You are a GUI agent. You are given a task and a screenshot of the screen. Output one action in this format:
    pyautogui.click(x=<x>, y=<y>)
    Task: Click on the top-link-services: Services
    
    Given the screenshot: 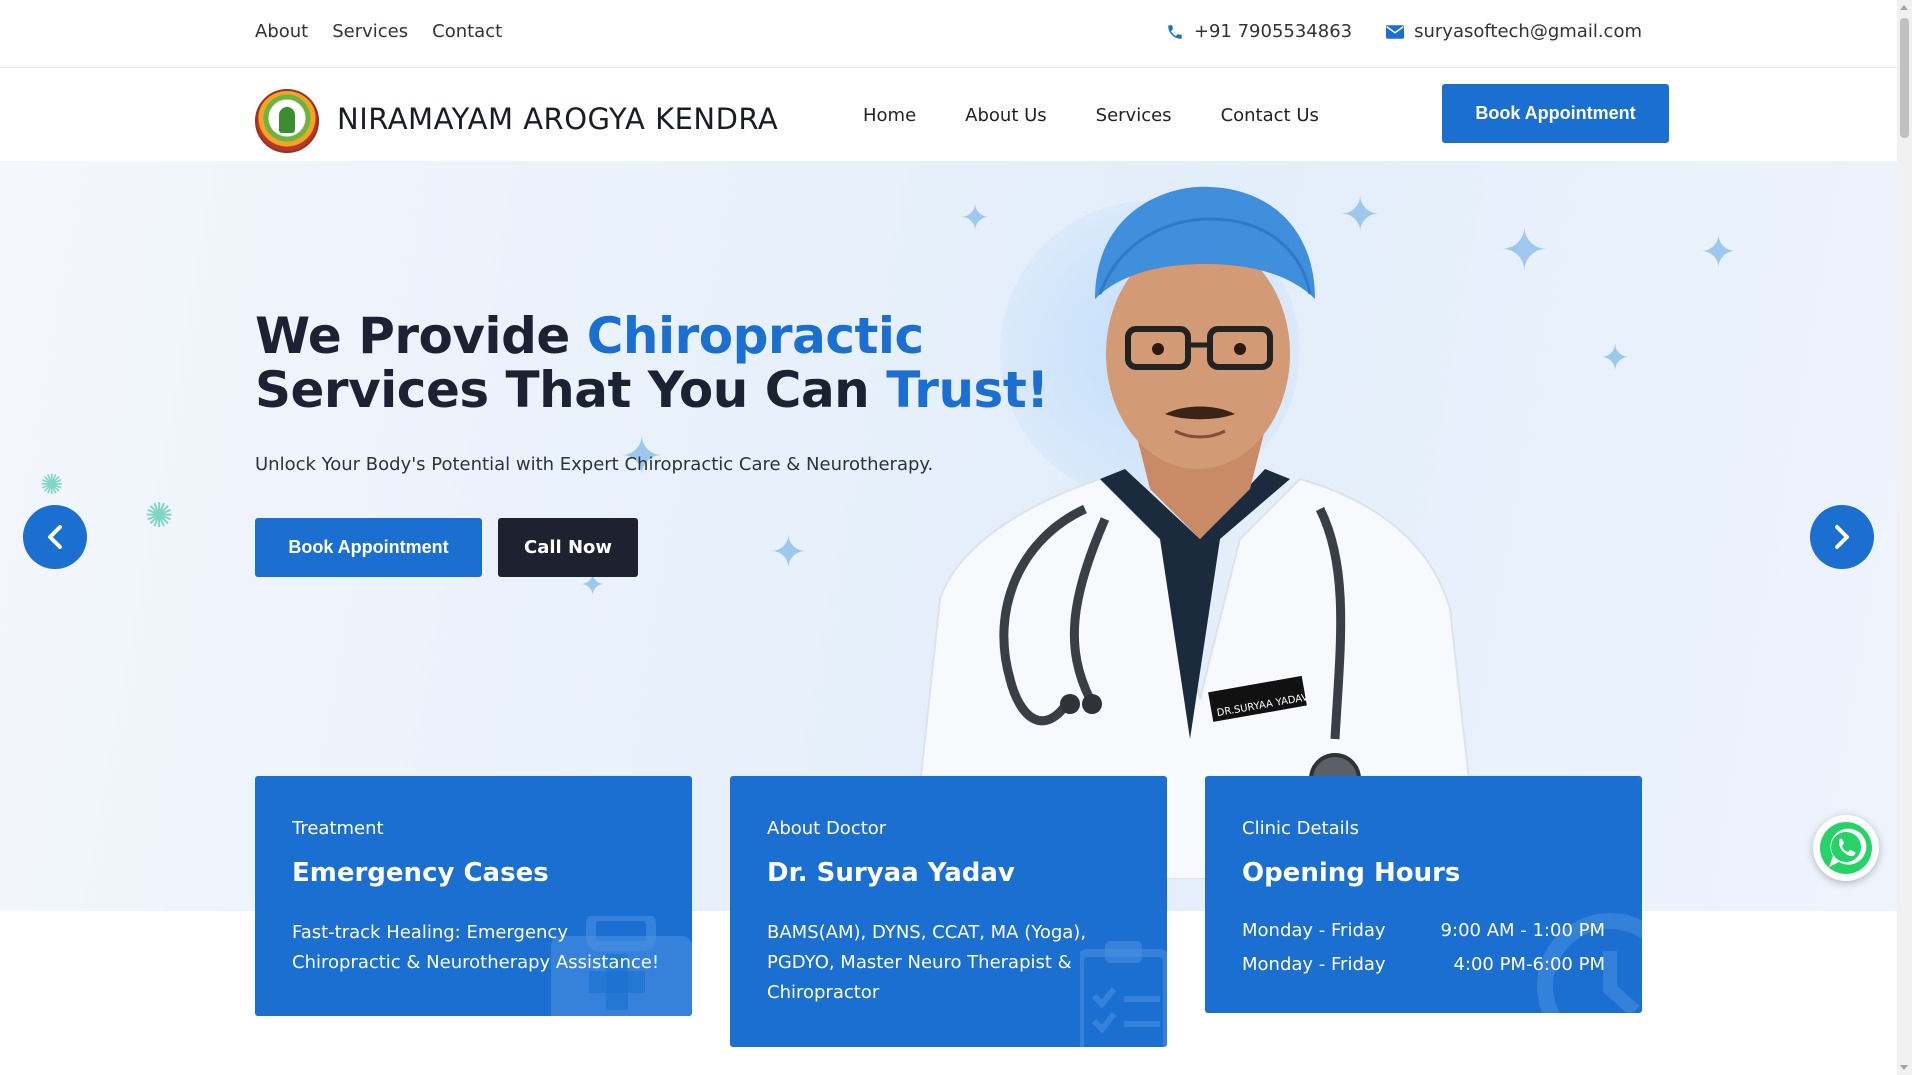 What is the action you would take?
    pyautogui.click(x=370, y=31)
    